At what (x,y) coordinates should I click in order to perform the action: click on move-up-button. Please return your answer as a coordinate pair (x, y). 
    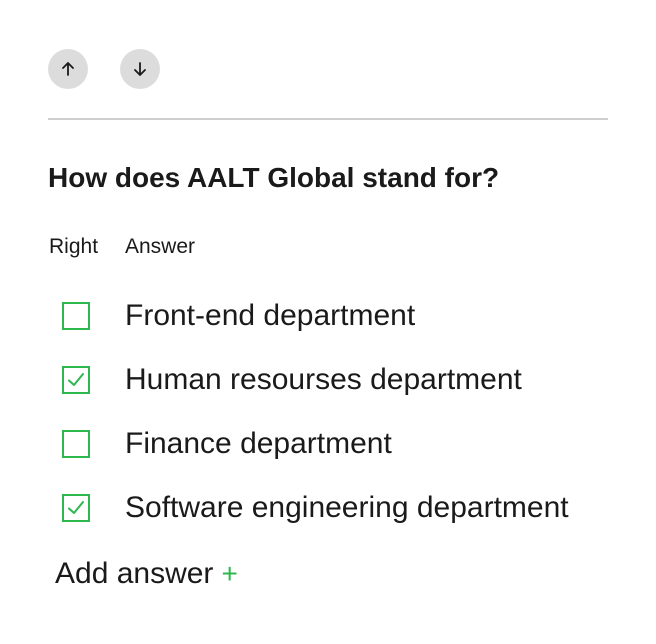
    Looking at the image, I should click on (68, 69).